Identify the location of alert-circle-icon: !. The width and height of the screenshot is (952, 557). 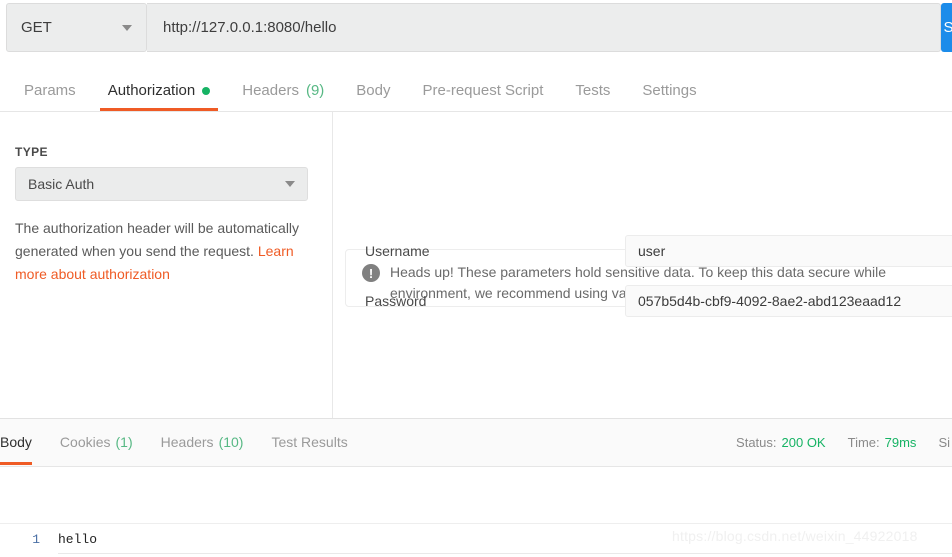
(371, 273).